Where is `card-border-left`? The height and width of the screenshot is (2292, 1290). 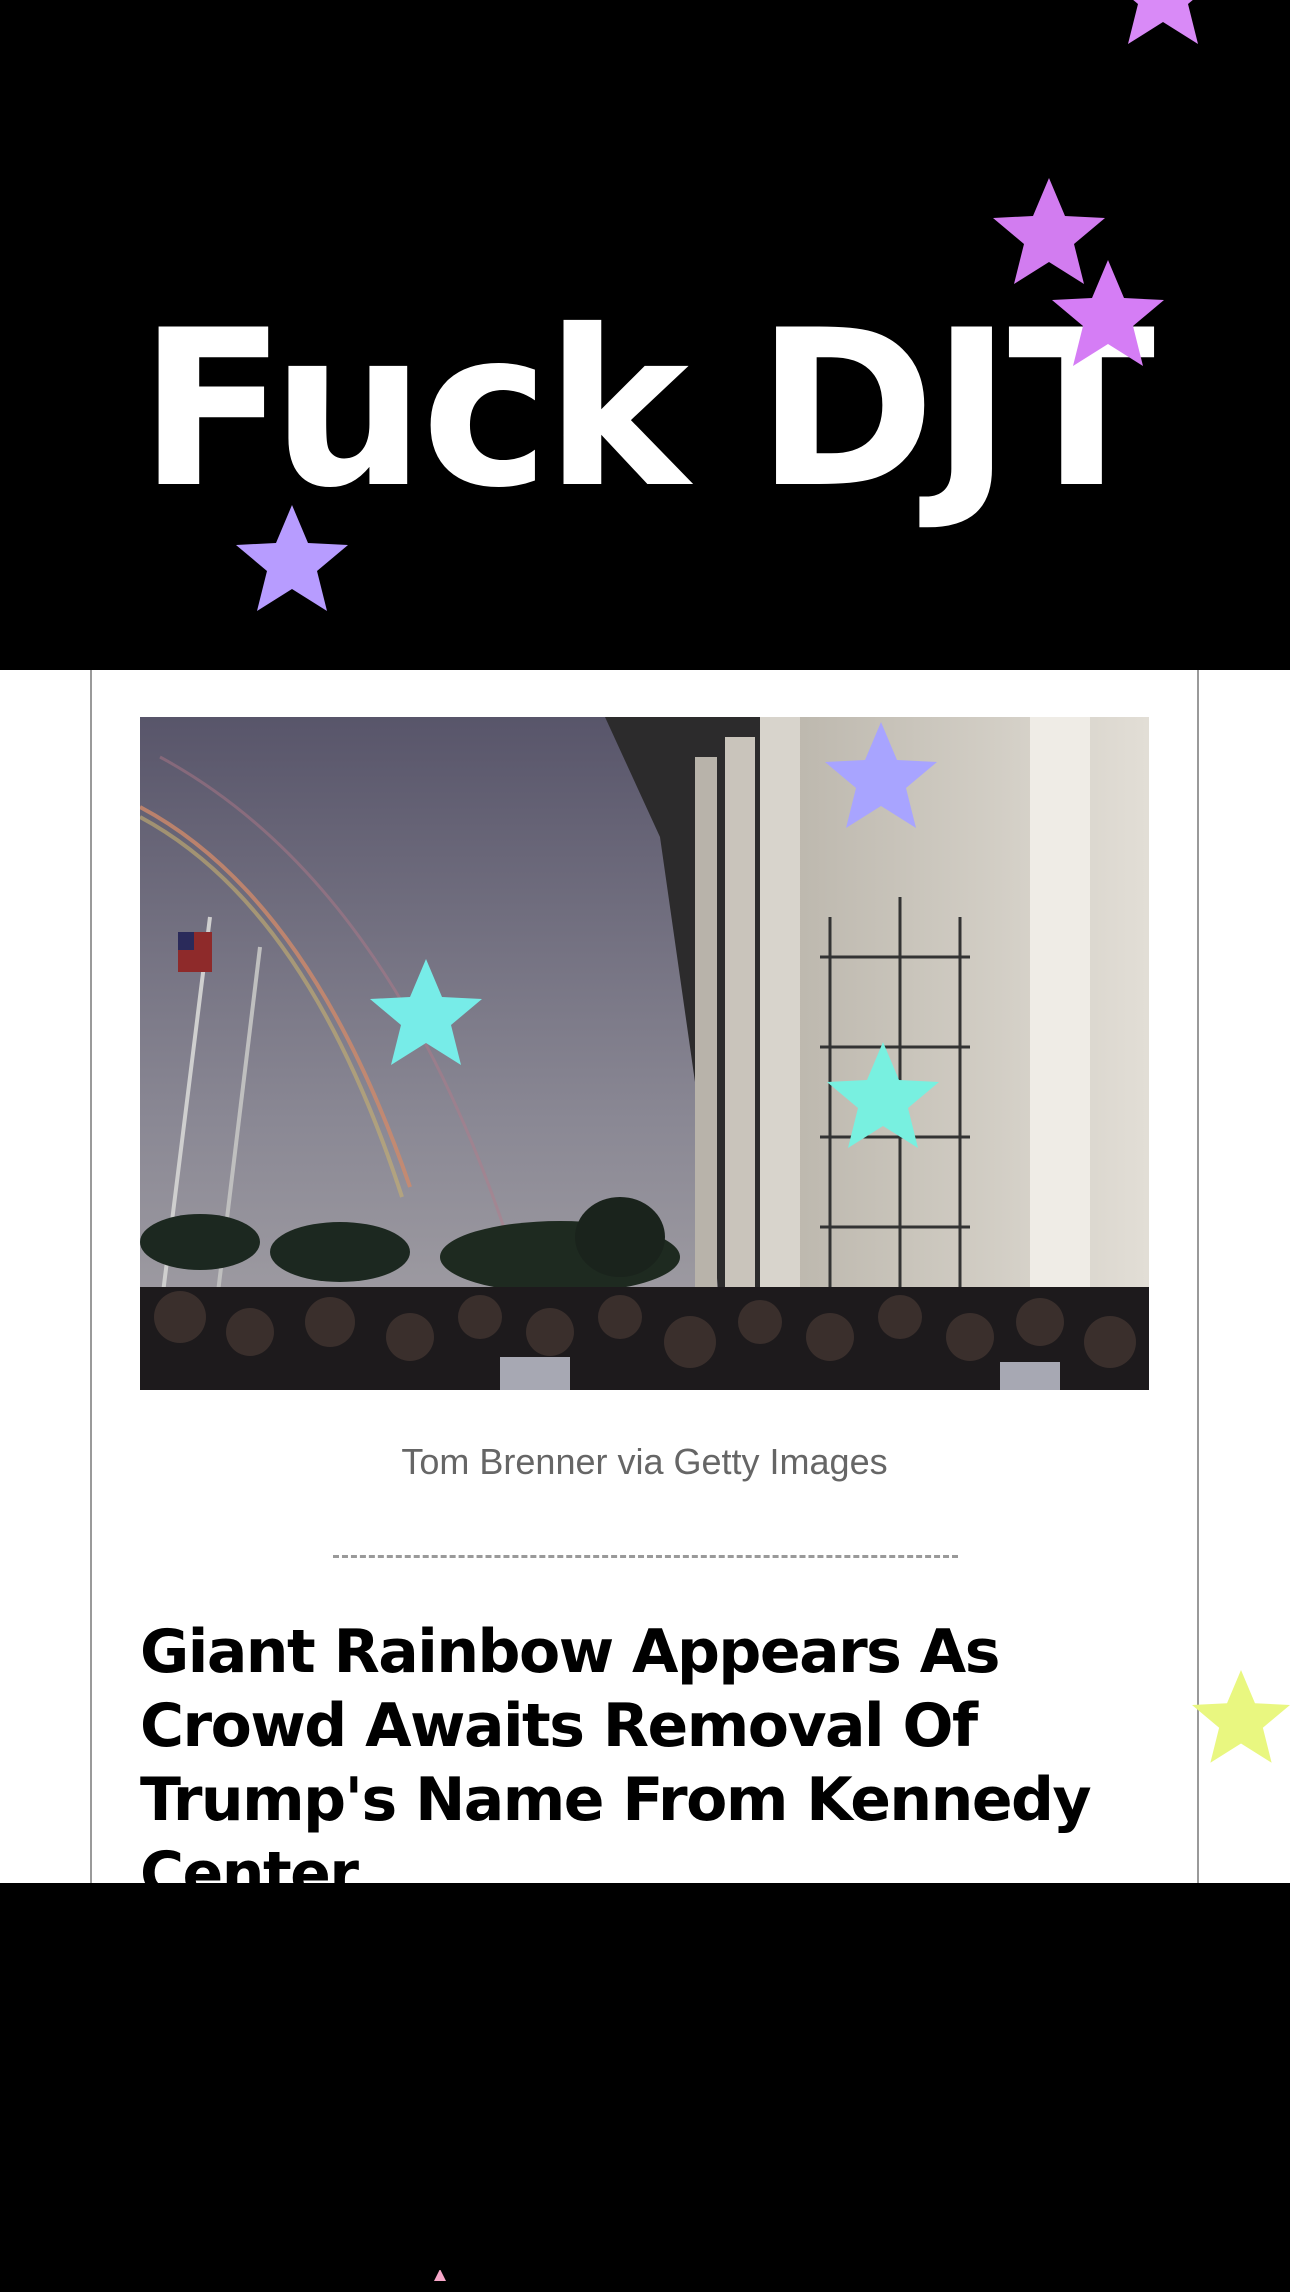
card-border-left is located at coordinates (91, 1276).